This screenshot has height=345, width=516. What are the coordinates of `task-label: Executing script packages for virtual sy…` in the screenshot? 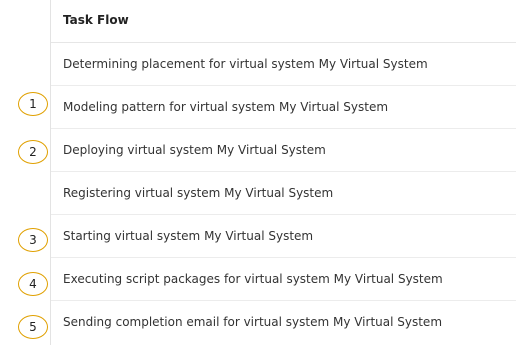 It's located at (253, 279).